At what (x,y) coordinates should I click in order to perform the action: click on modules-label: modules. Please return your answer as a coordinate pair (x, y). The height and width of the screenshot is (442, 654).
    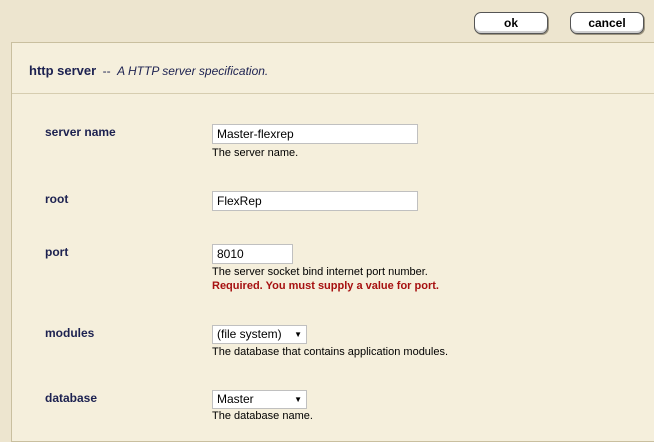
    Looking at the image, I should click on (70, 333).